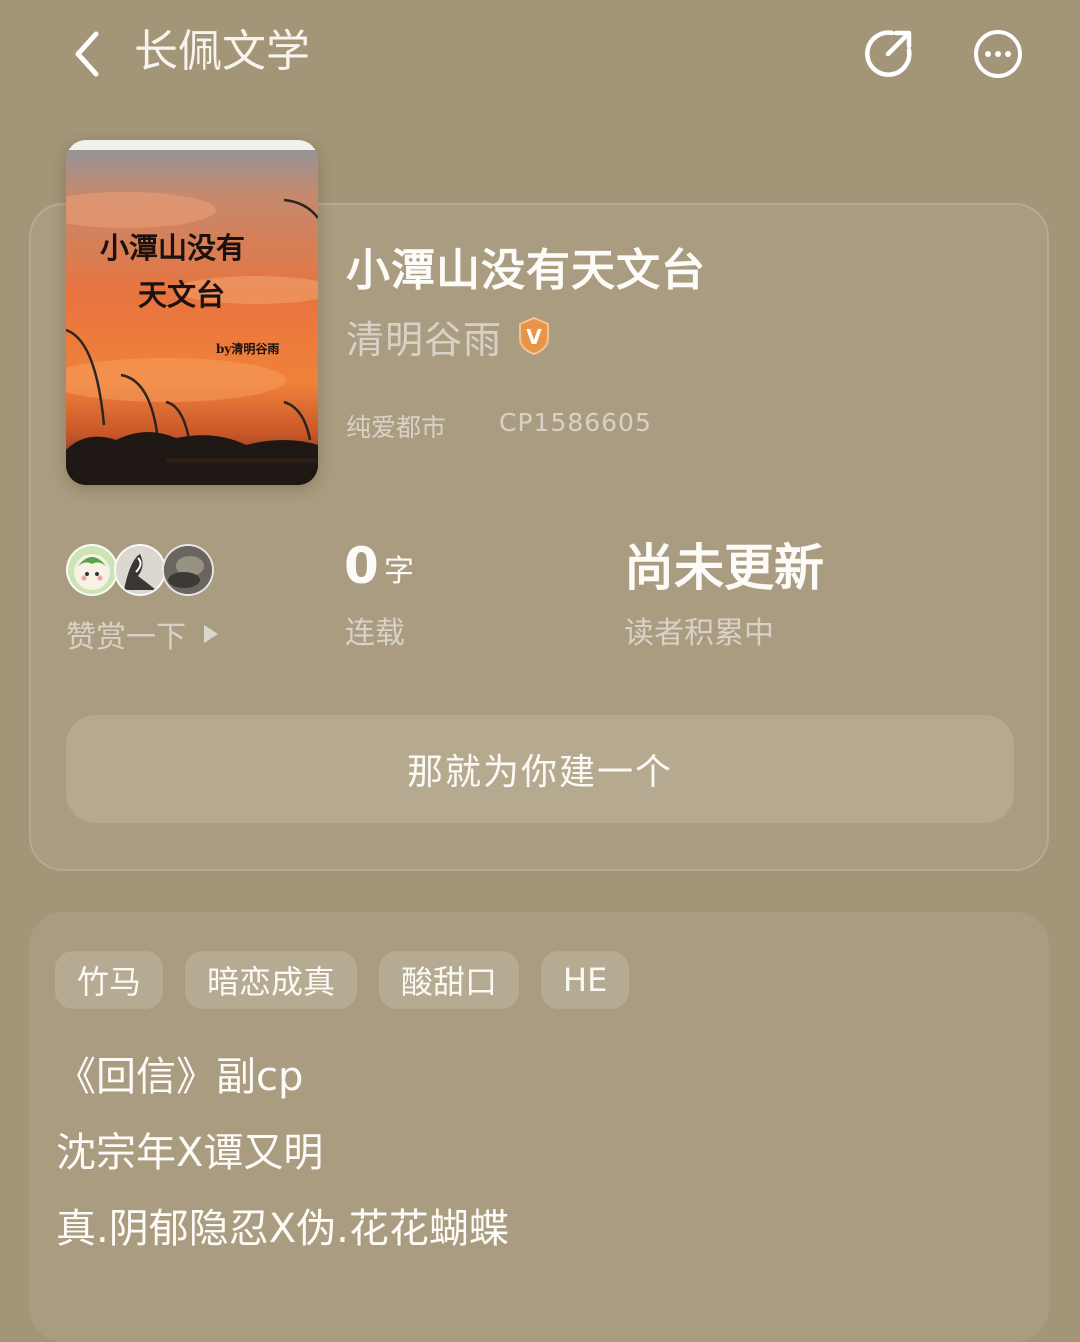 This screenshot has height=1342, width=1080. Describe the element at coordinates (180, 1077) in the screenshot. I see `description-line: 《回信》副cp` at that location.